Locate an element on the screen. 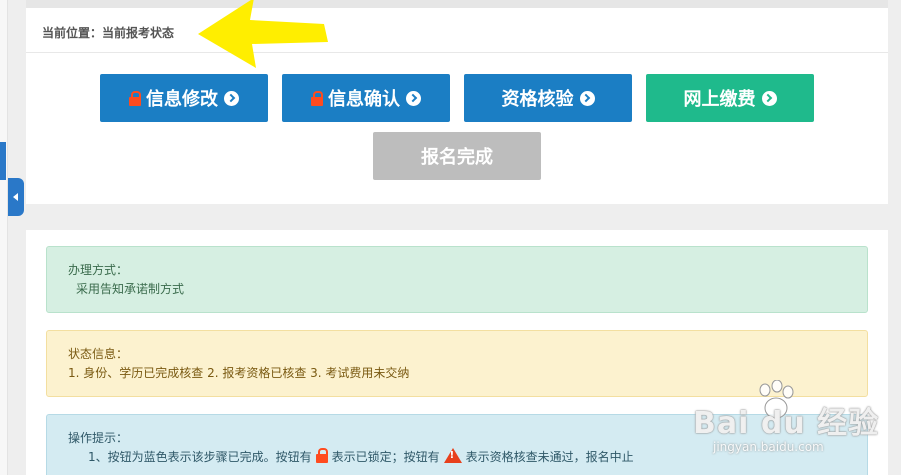 The height and width of the screenshot is (475, 901). sidebar-active-indicator is located at coordinates (3, 161).